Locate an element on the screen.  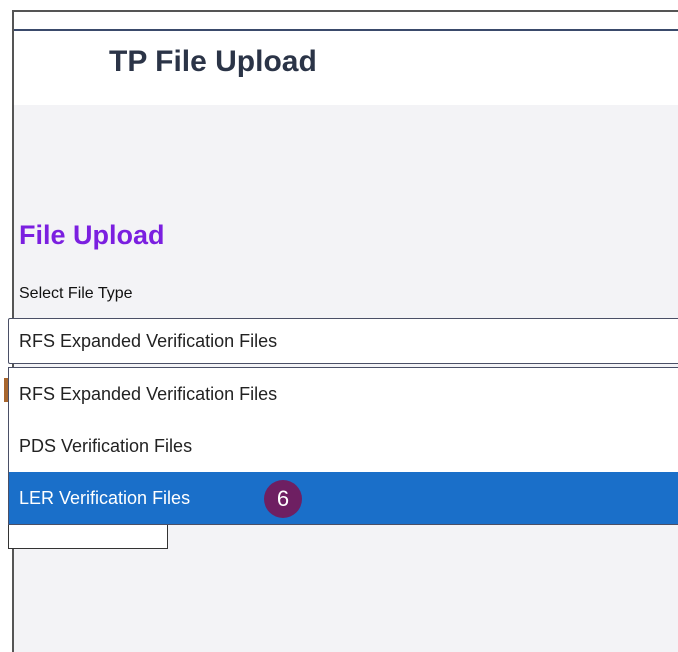
option-rfs-expanded: RFS Expanded Verification Files is located at coordinates (343, 394).